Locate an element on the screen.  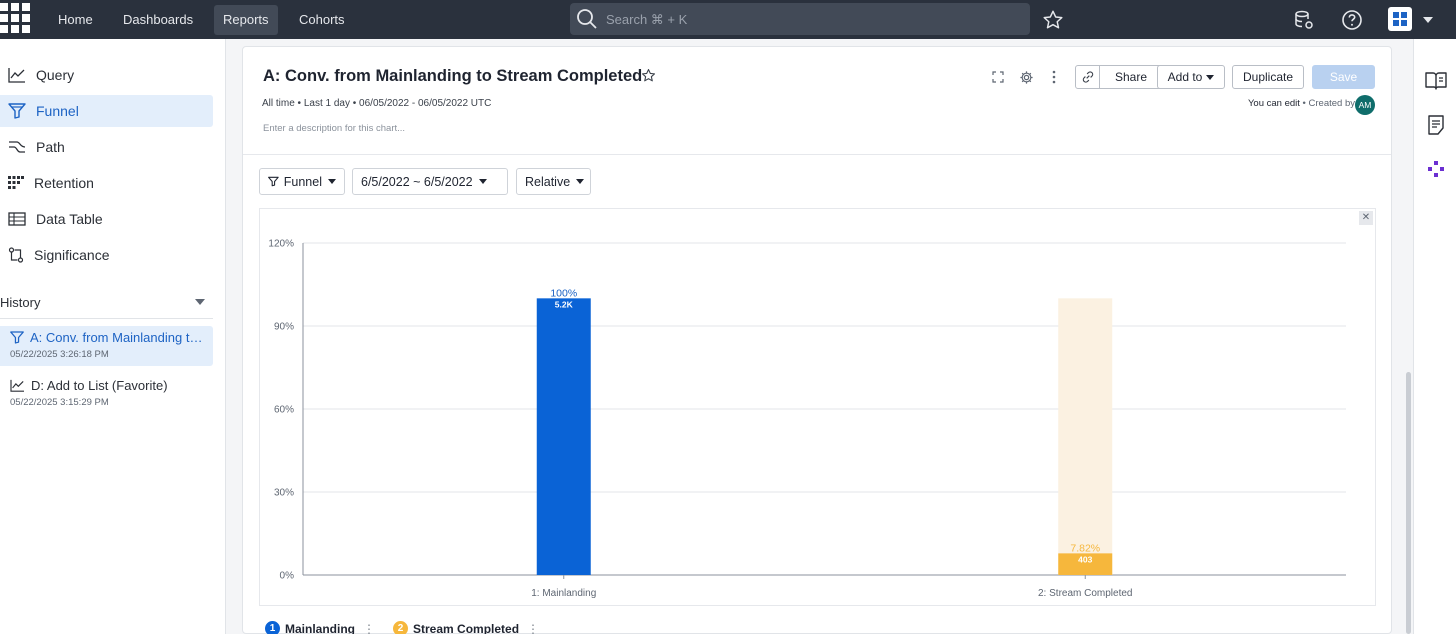
top-nav: Home Dashboards Reports Cohorts is located at coordinates (728, 19).